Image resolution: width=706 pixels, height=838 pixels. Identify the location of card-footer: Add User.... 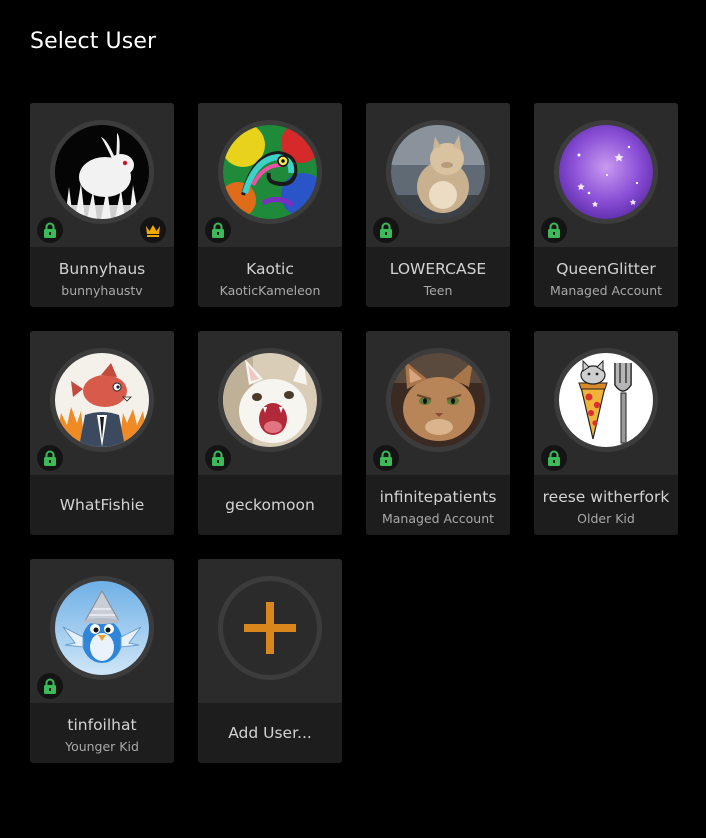
(270, 733).